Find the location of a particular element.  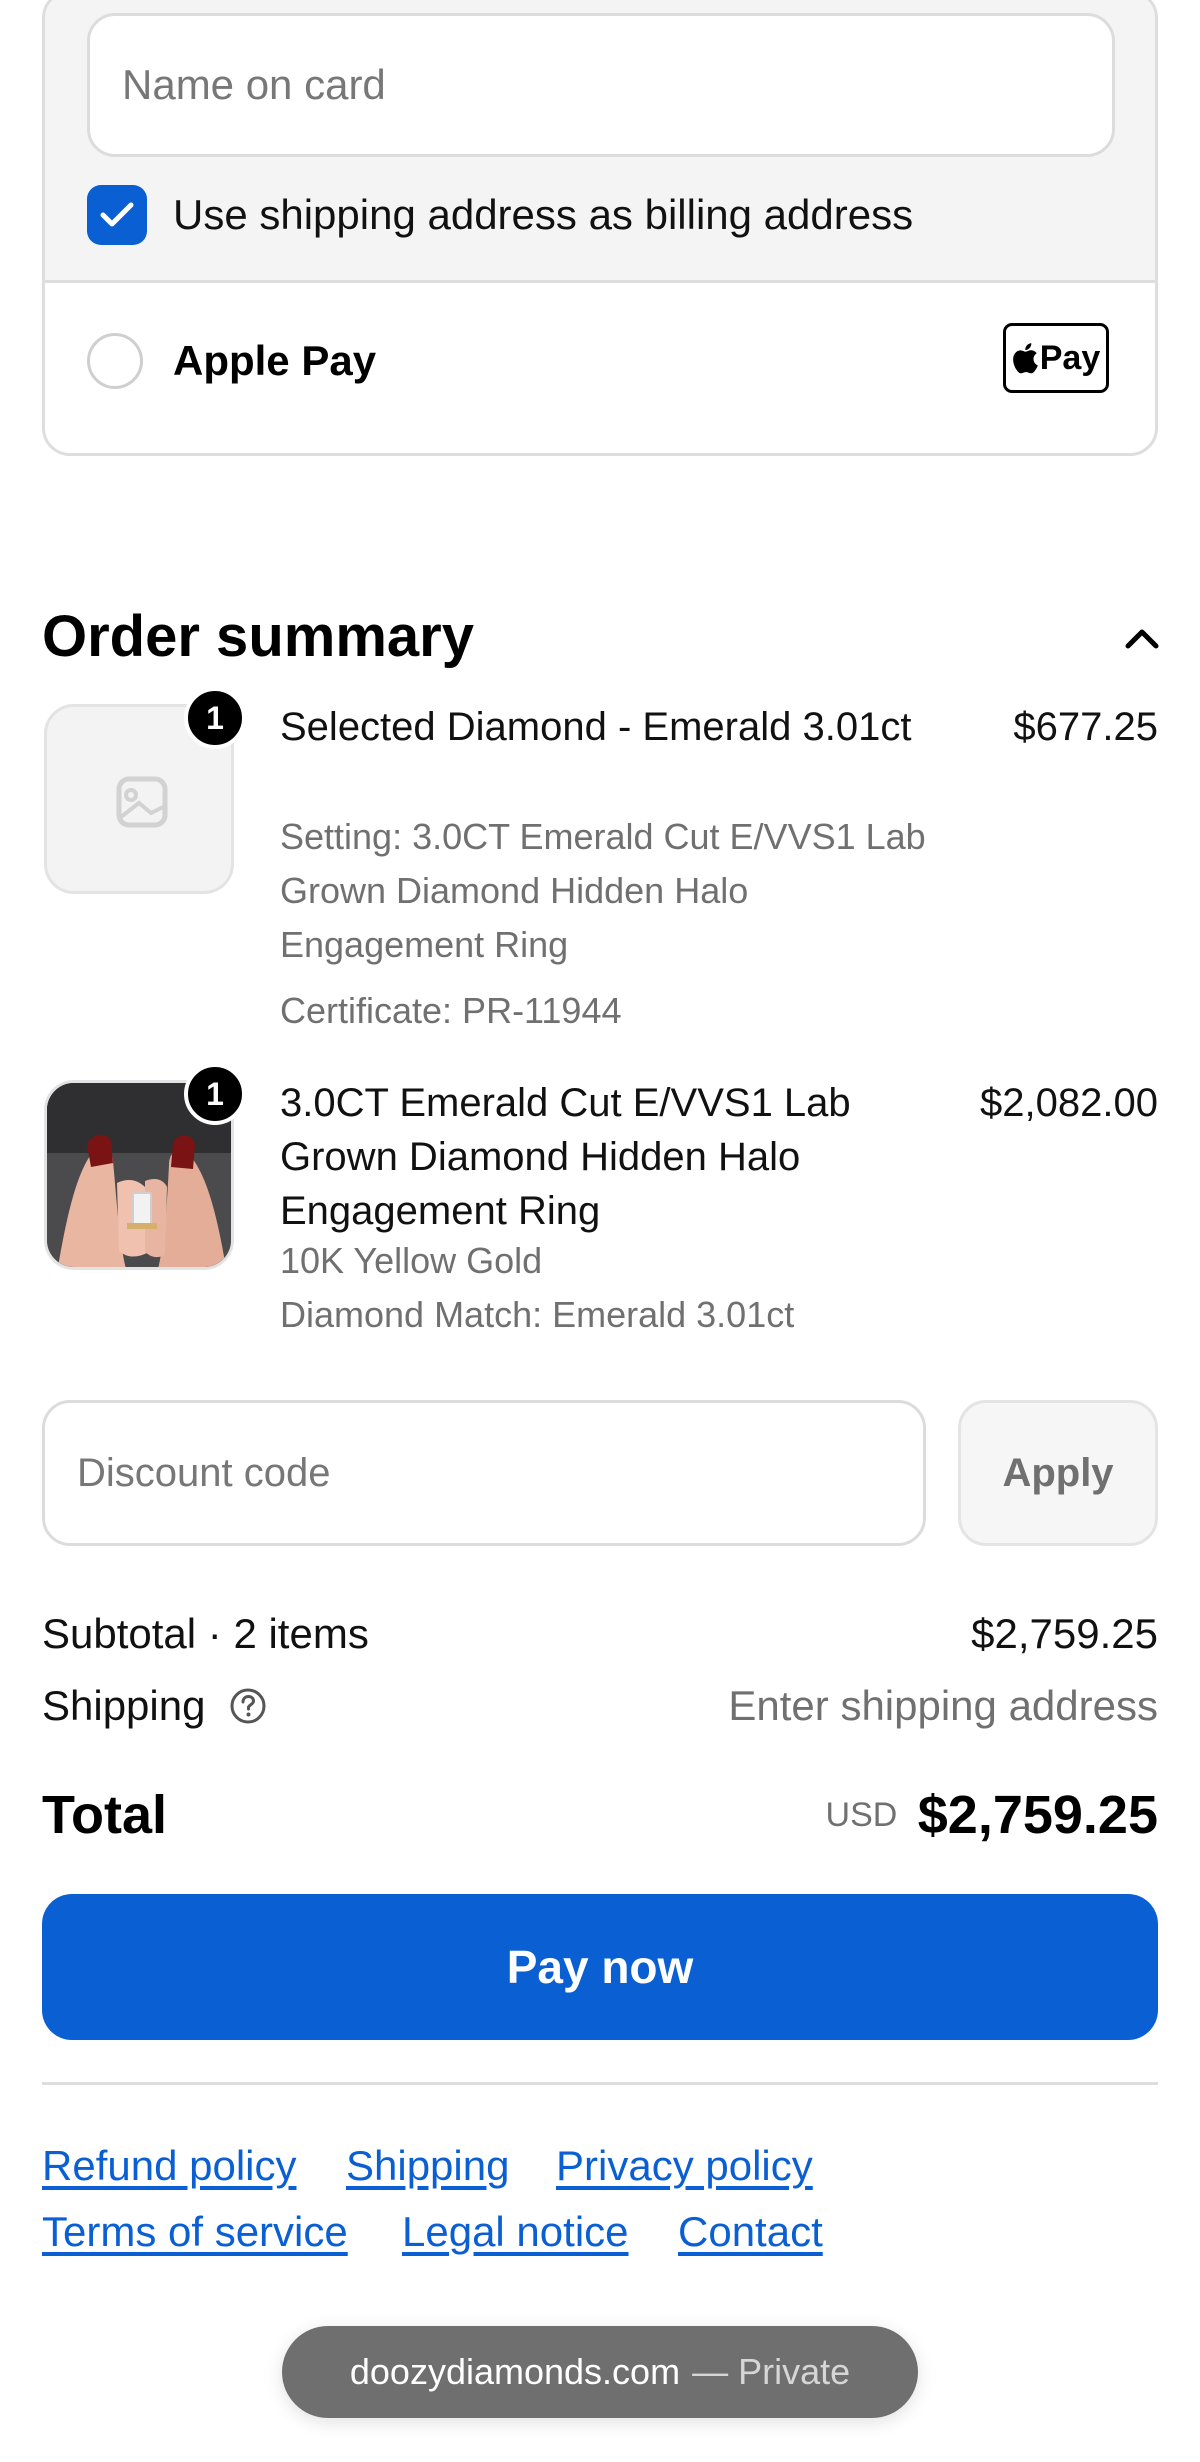

browser-address-bar: doozydiamonds.com — Private is located at coordinates (600, 2372).